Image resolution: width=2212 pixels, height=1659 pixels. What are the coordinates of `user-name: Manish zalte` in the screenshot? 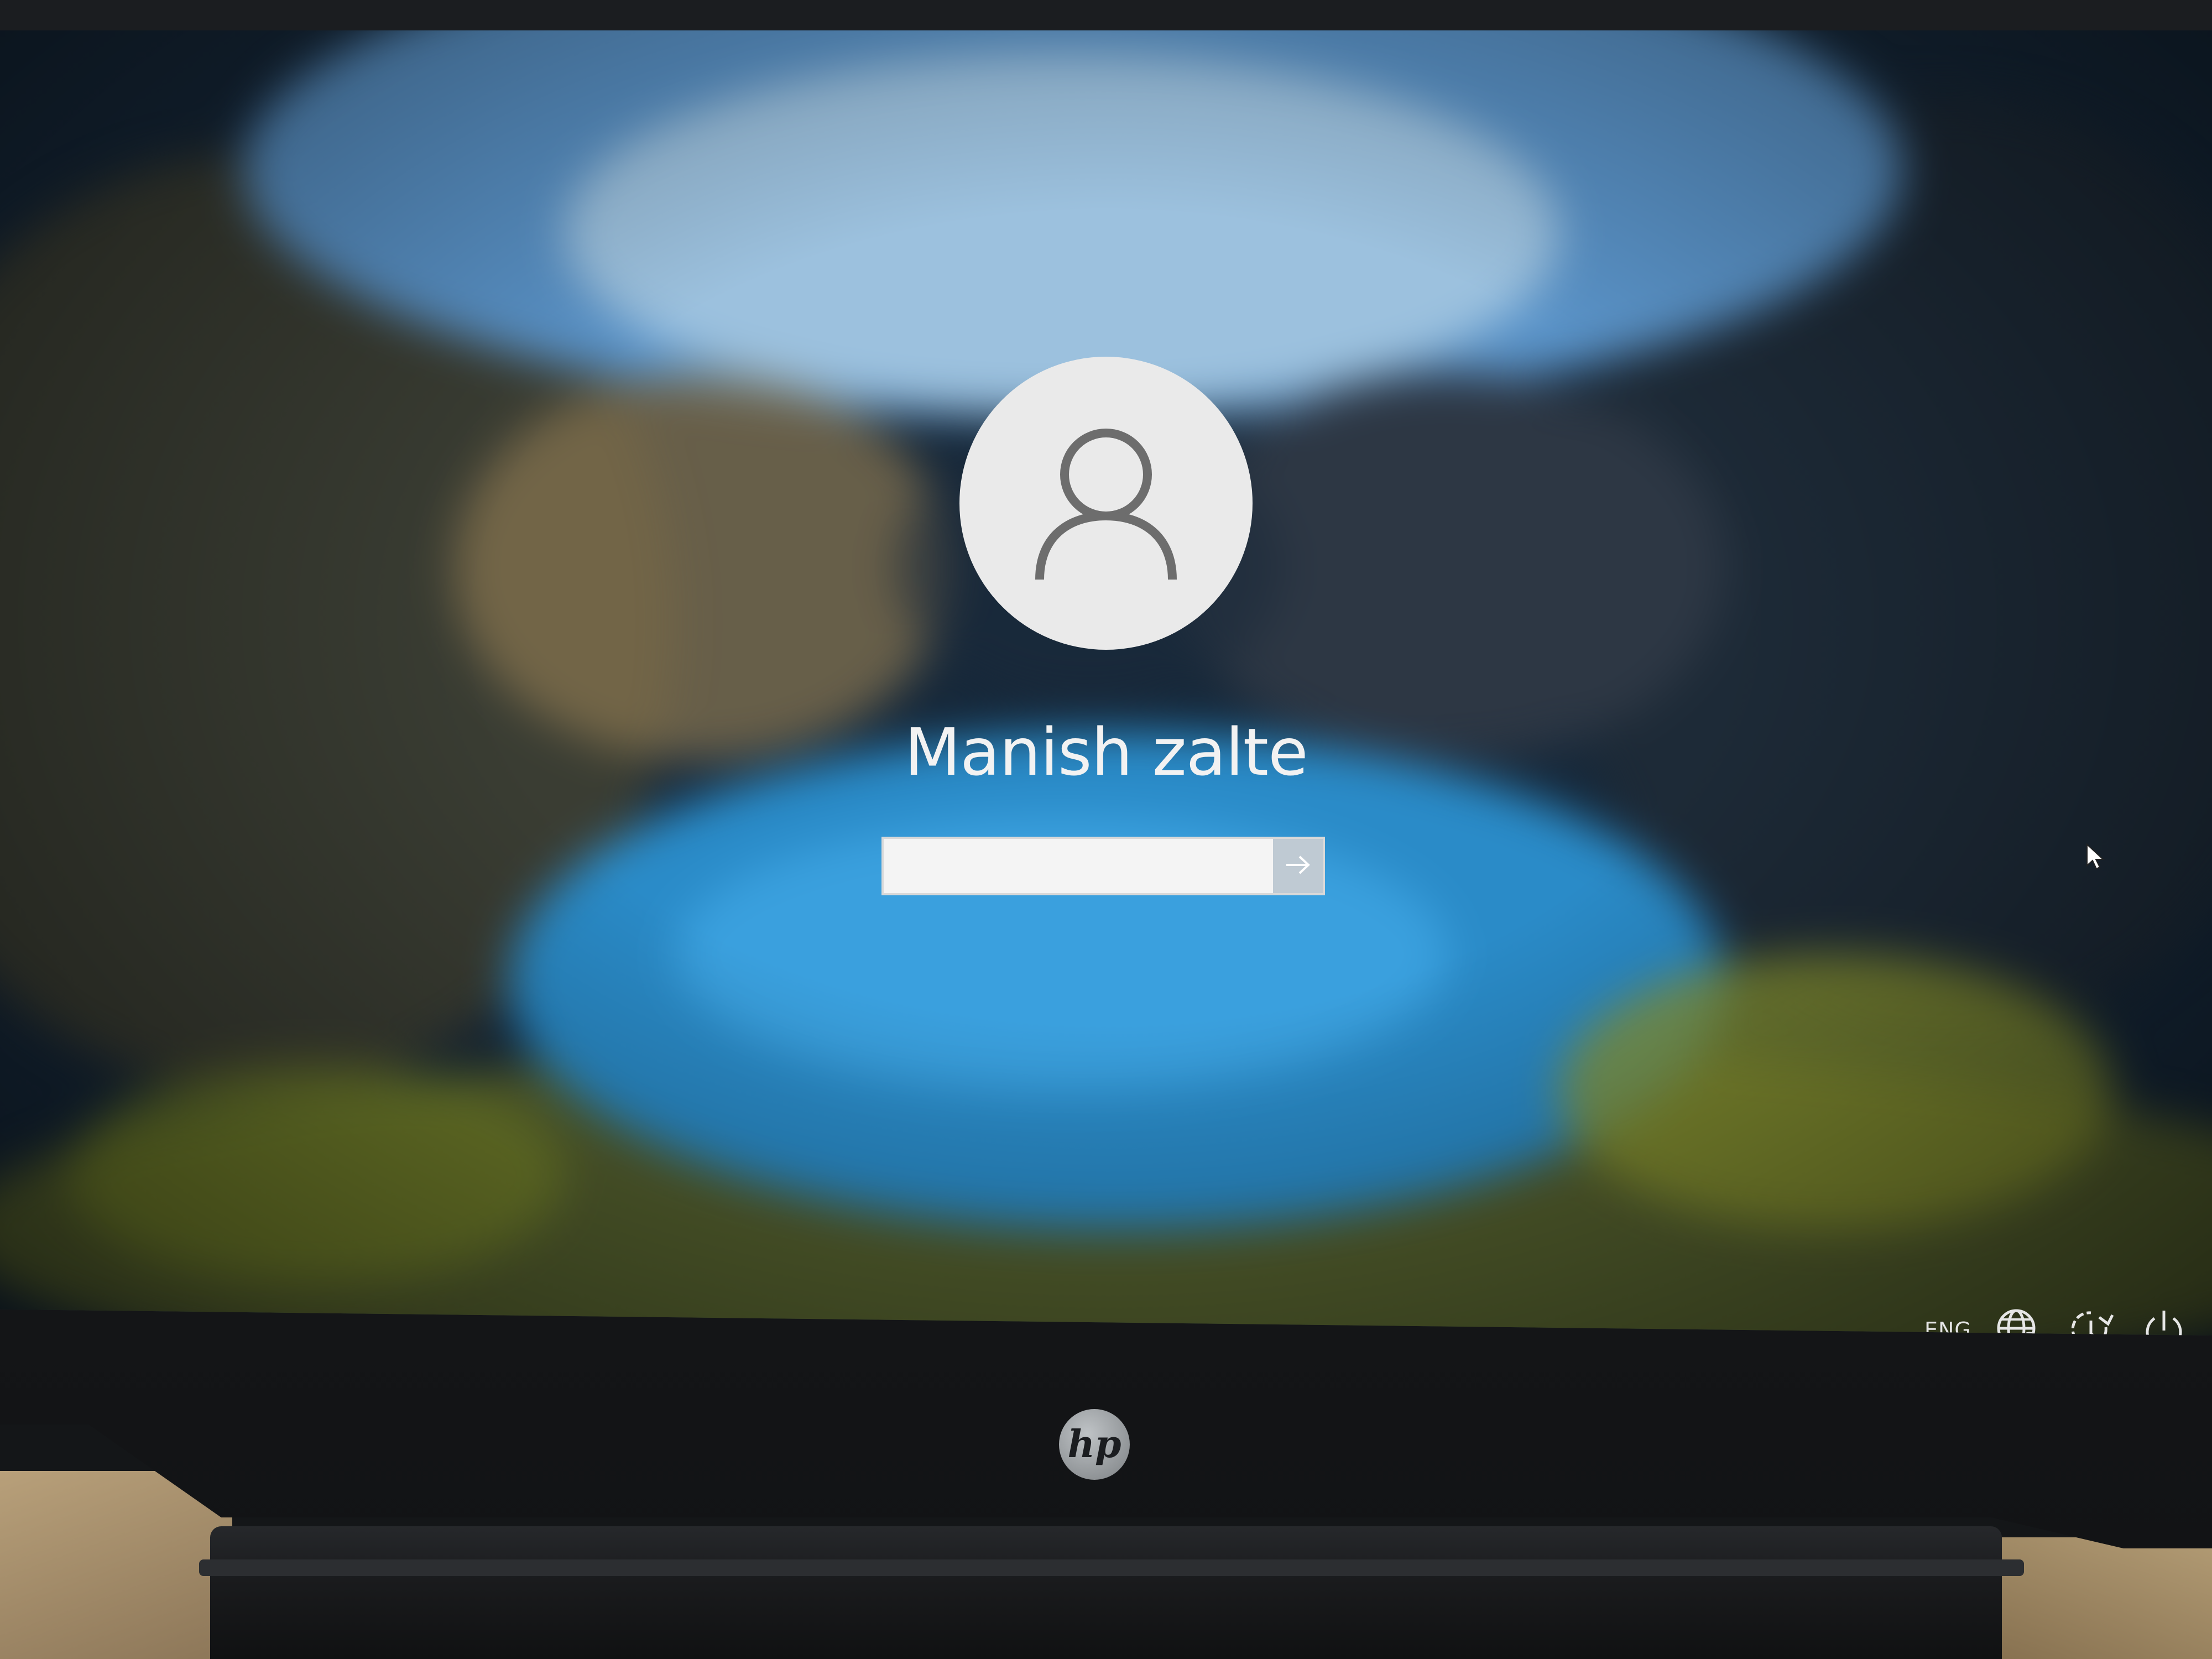 It's located at (1106, 752).